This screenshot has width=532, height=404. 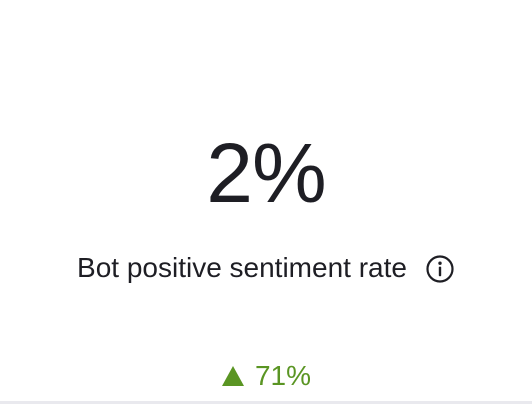 I want to click on metric-delta: 71%, so click(x=266, y=376).